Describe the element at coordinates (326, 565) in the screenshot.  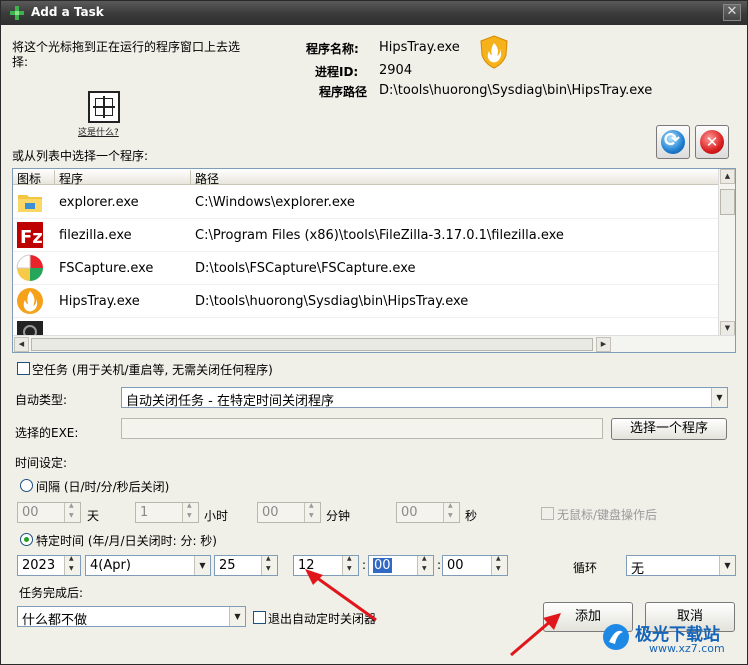
I see `hour-spinner: 12` at that location.